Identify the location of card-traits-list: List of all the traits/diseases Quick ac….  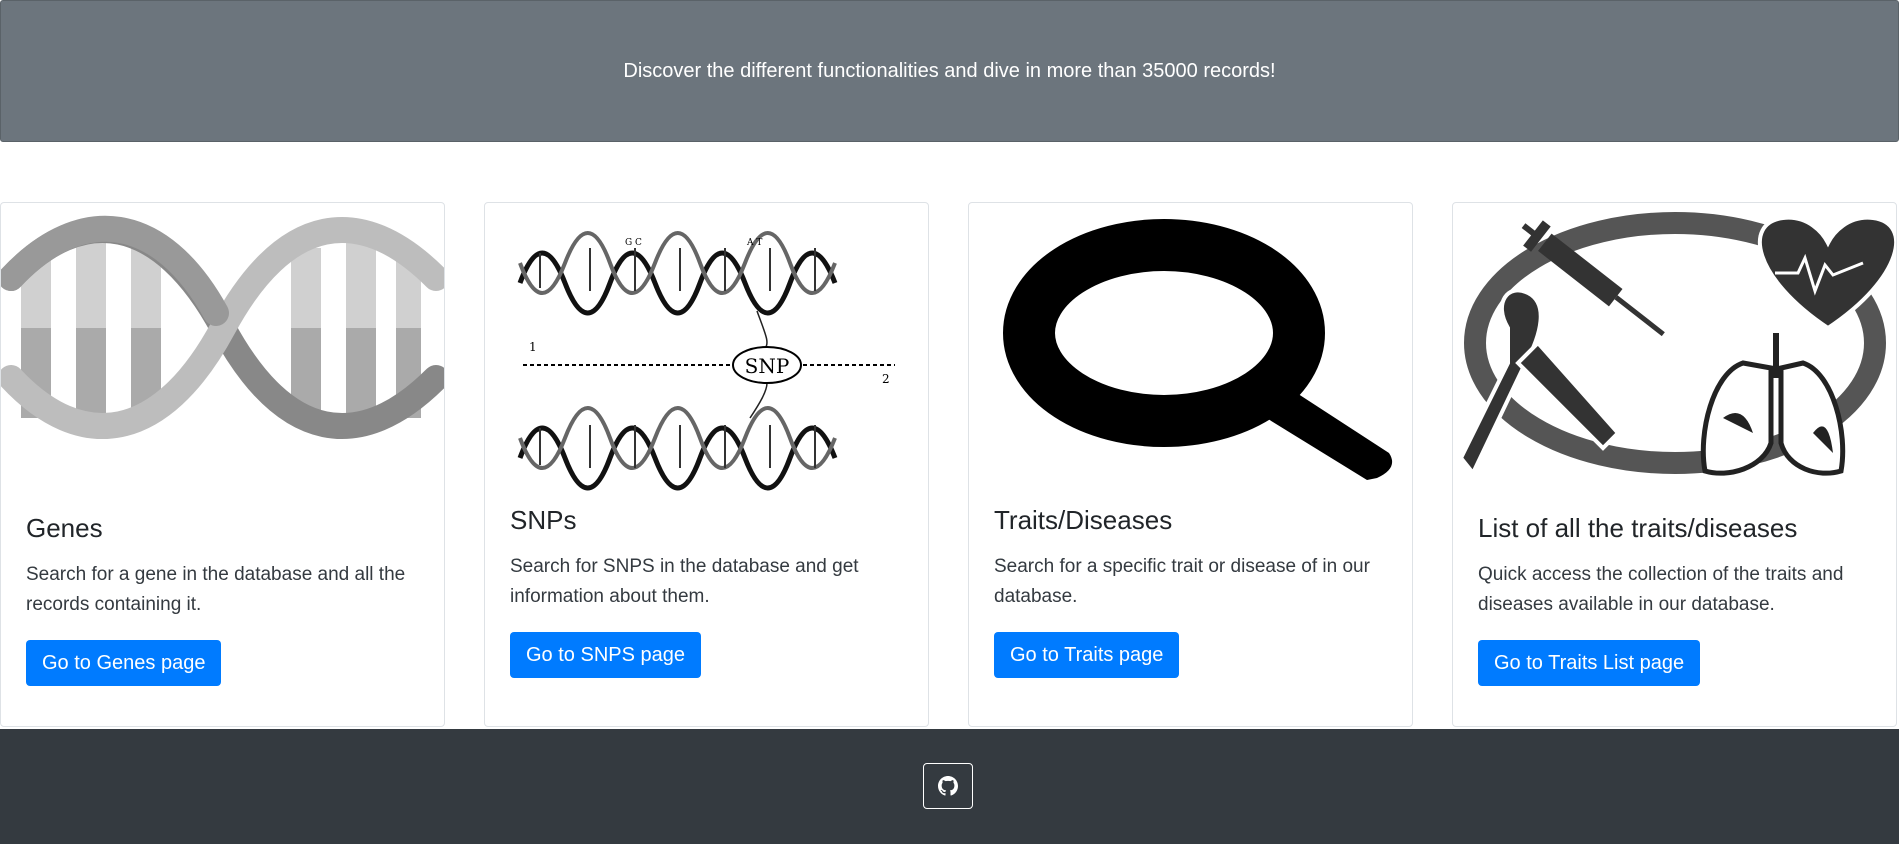
(1674, 464).